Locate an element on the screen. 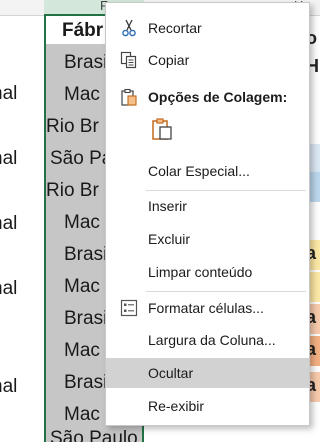 The height and width of the screenshot is (442, 320). menu-item-delete: Excluir is located at coordinates (207, 239).